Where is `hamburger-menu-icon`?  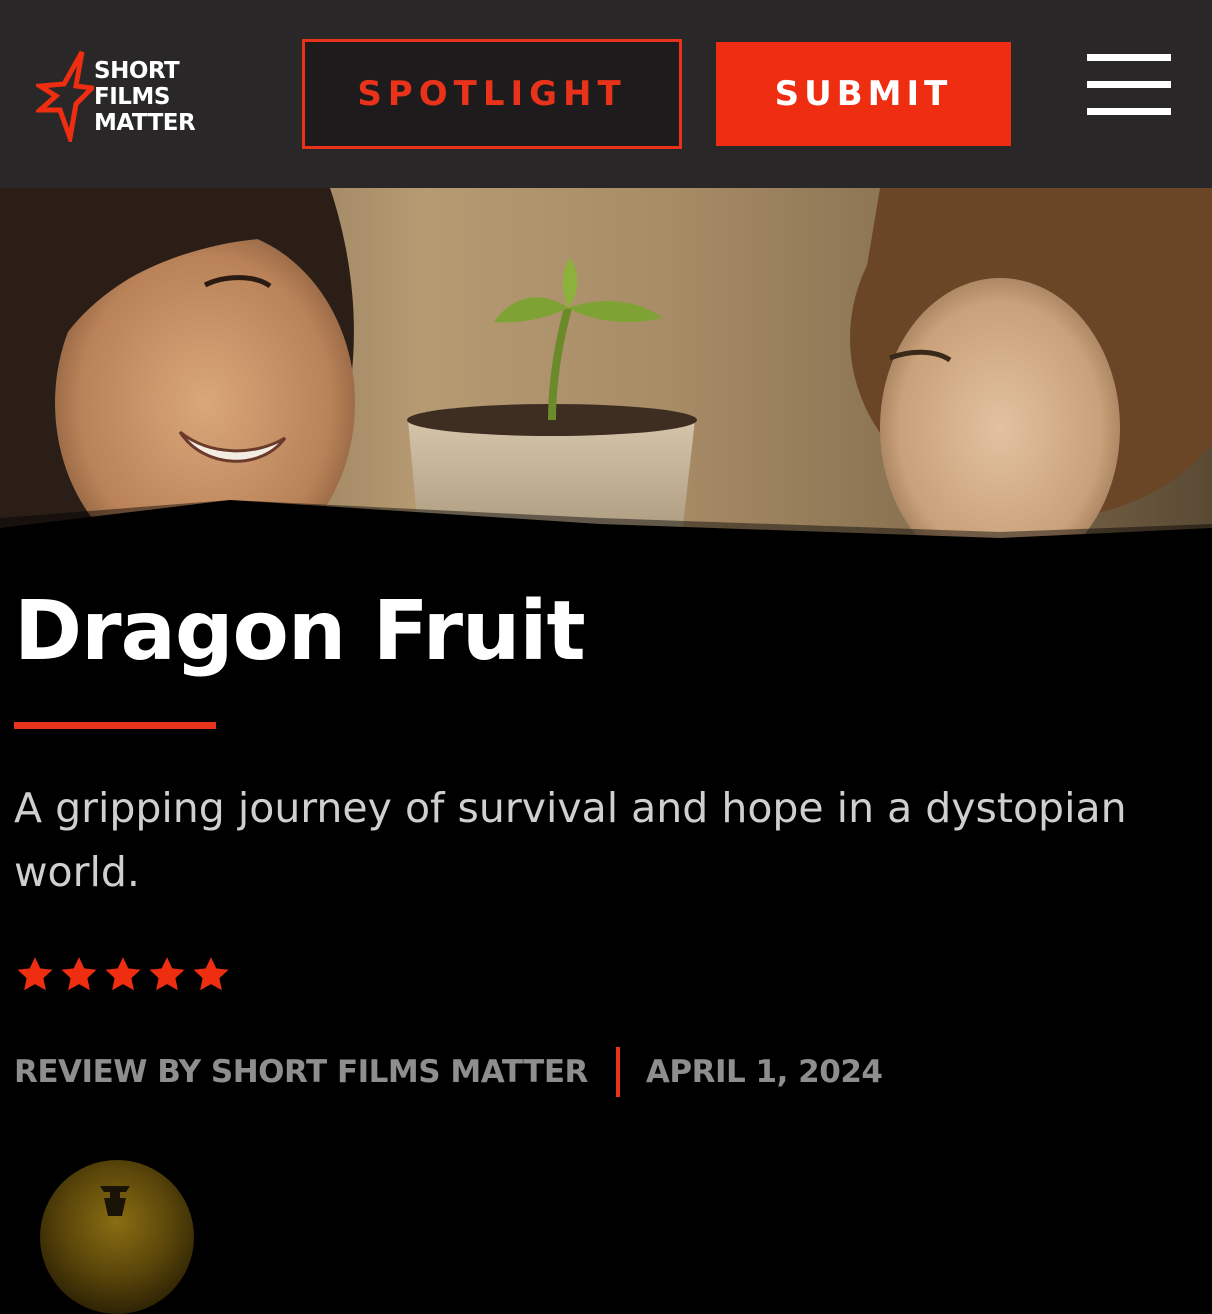 hamburger-menu-icon is located at coordinates (1129, 85).